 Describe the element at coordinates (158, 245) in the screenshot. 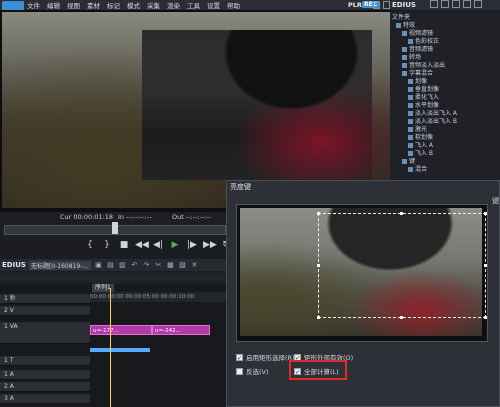

I see `step-back-icon: ◀|` at that location.